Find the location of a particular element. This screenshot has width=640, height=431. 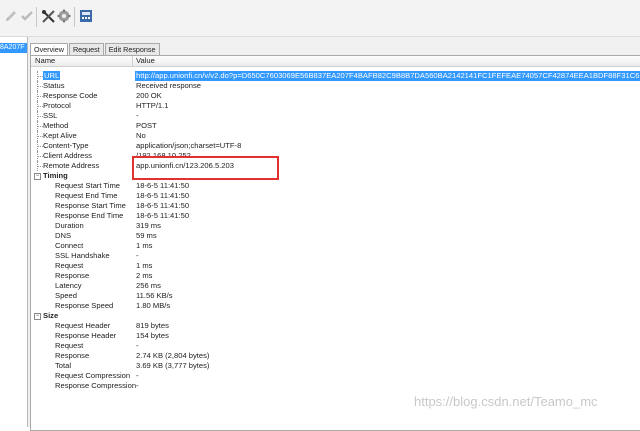

session-list: 8A207F is located at coordinates (14, 232).